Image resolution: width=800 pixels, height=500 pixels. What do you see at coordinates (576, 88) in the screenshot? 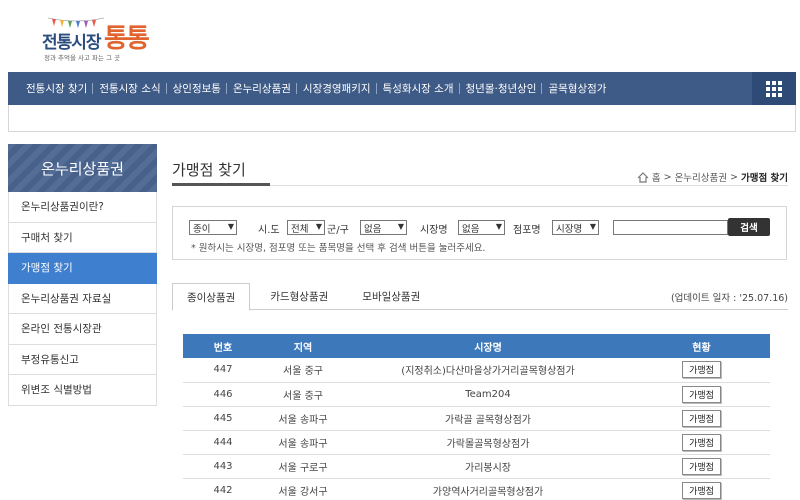
I see `nav-item-alley-shops: 골목형상점가` at bounding box center [576, 88].